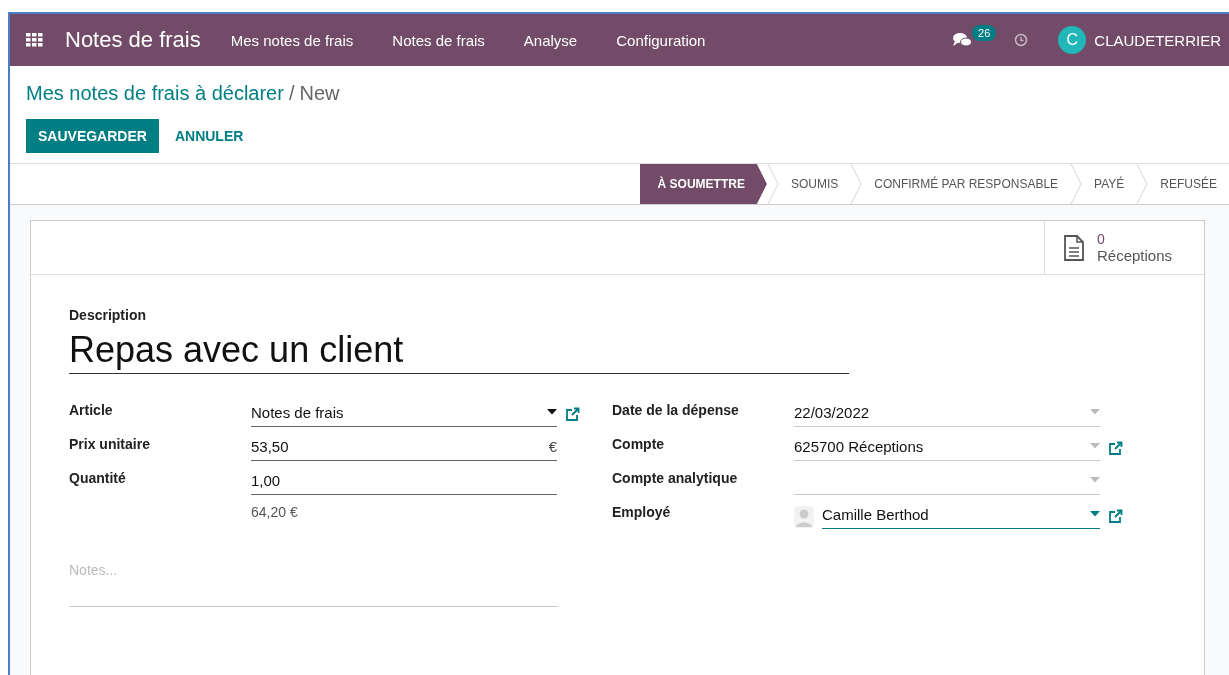  I want to click on field-label: Quantité, so click(98, 478).